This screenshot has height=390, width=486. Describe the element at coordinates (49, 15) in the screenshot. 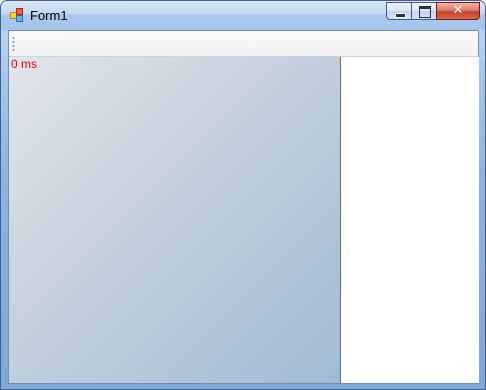

I see `window-title: Form1` at that location.